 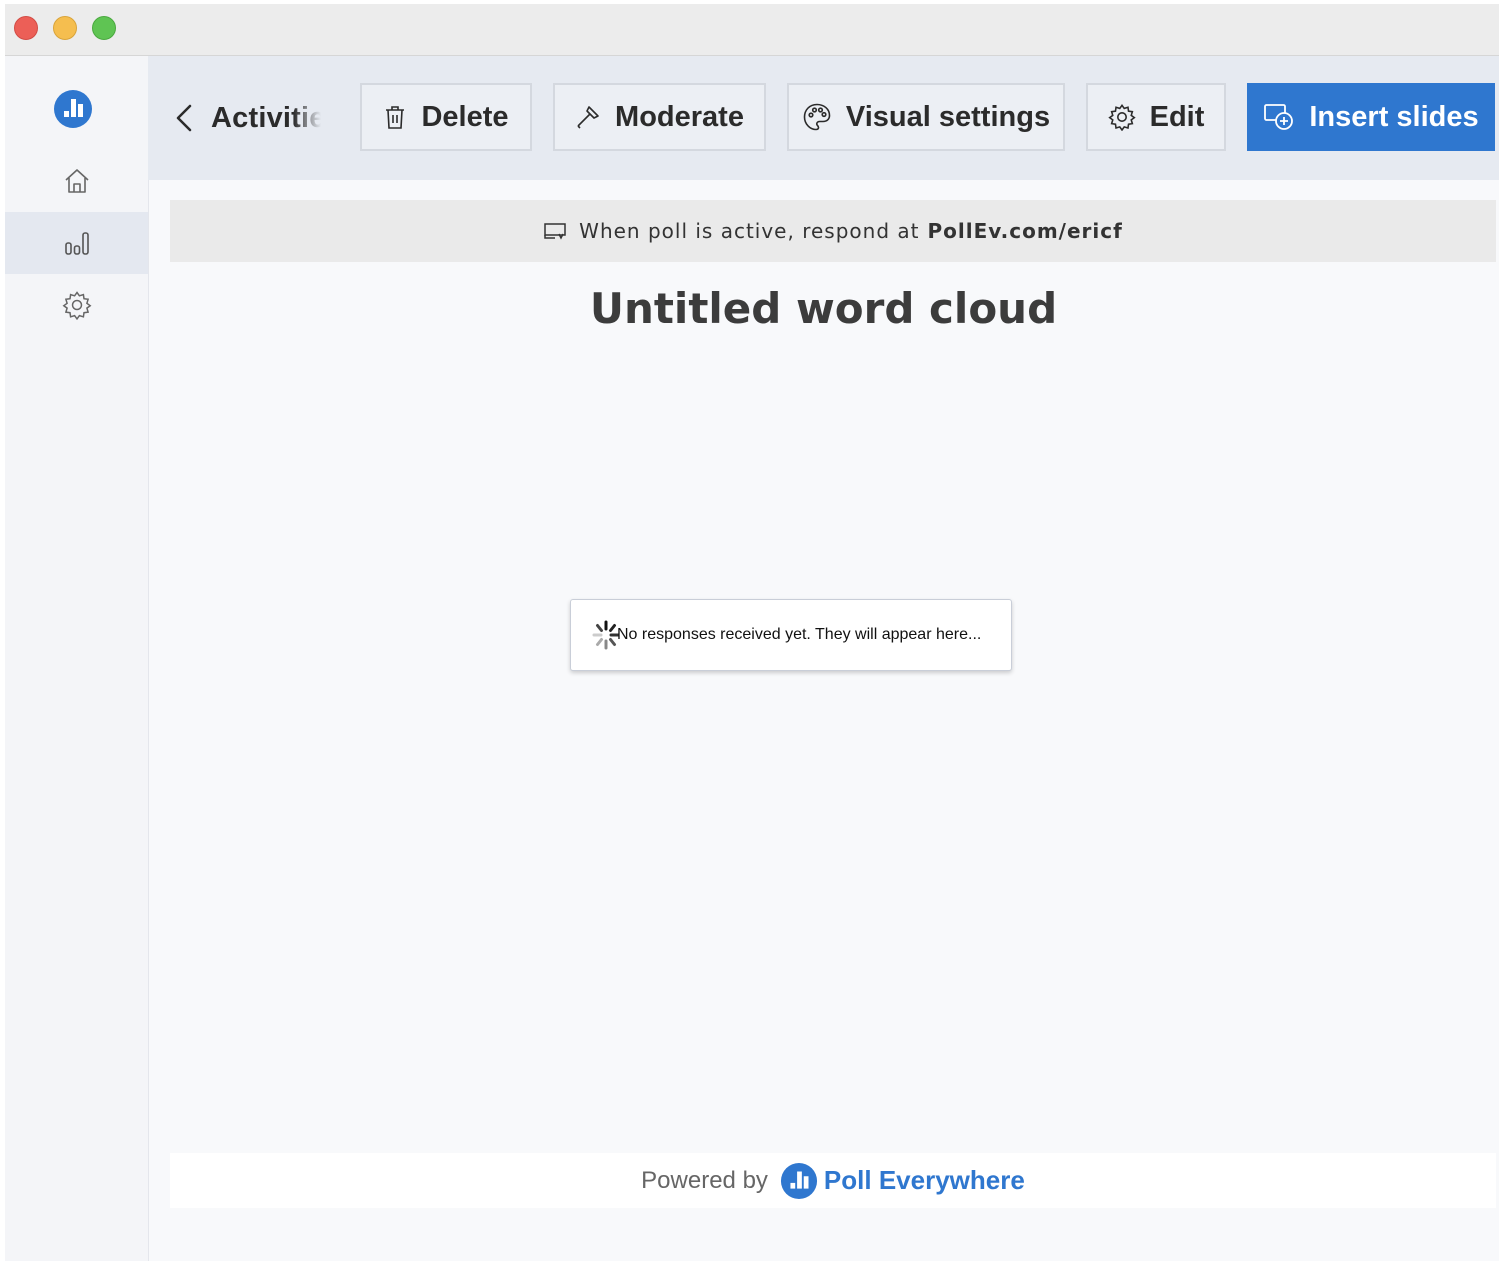 I want to click on delete-button: Delete, so click(x=446, y=117).